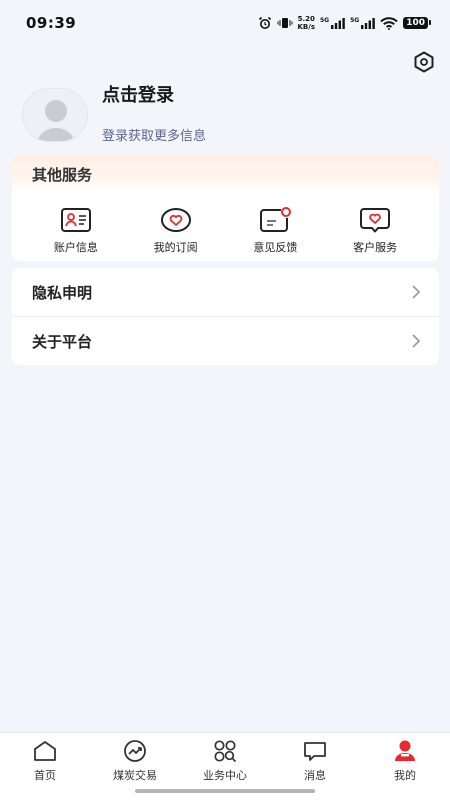 Image resolution: width=450 pixels, height=800 pixels. I want to click on settings-button, so click(424, 62).